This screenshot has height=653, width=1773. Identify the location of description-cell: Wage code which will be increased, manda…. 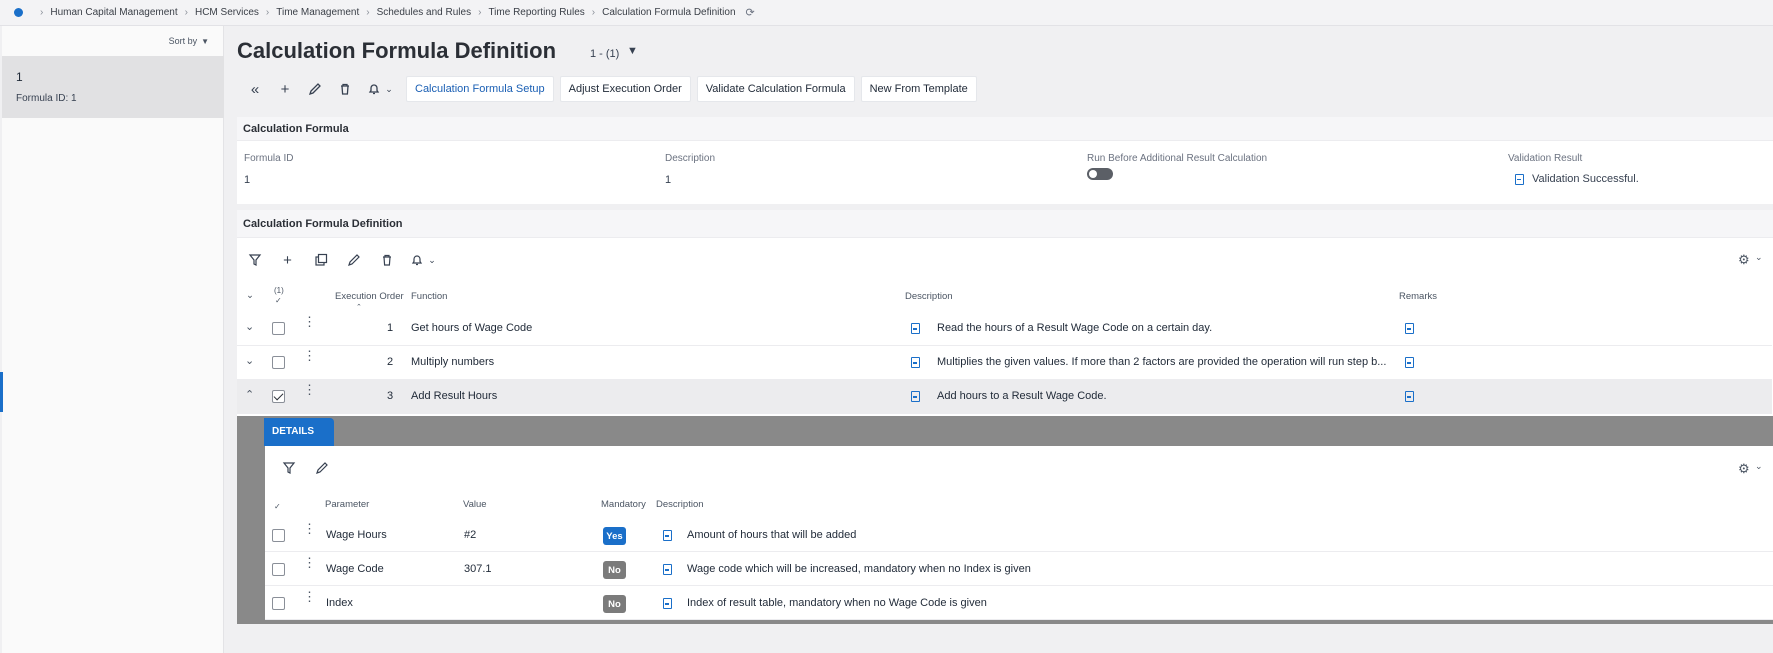
(859, 569).